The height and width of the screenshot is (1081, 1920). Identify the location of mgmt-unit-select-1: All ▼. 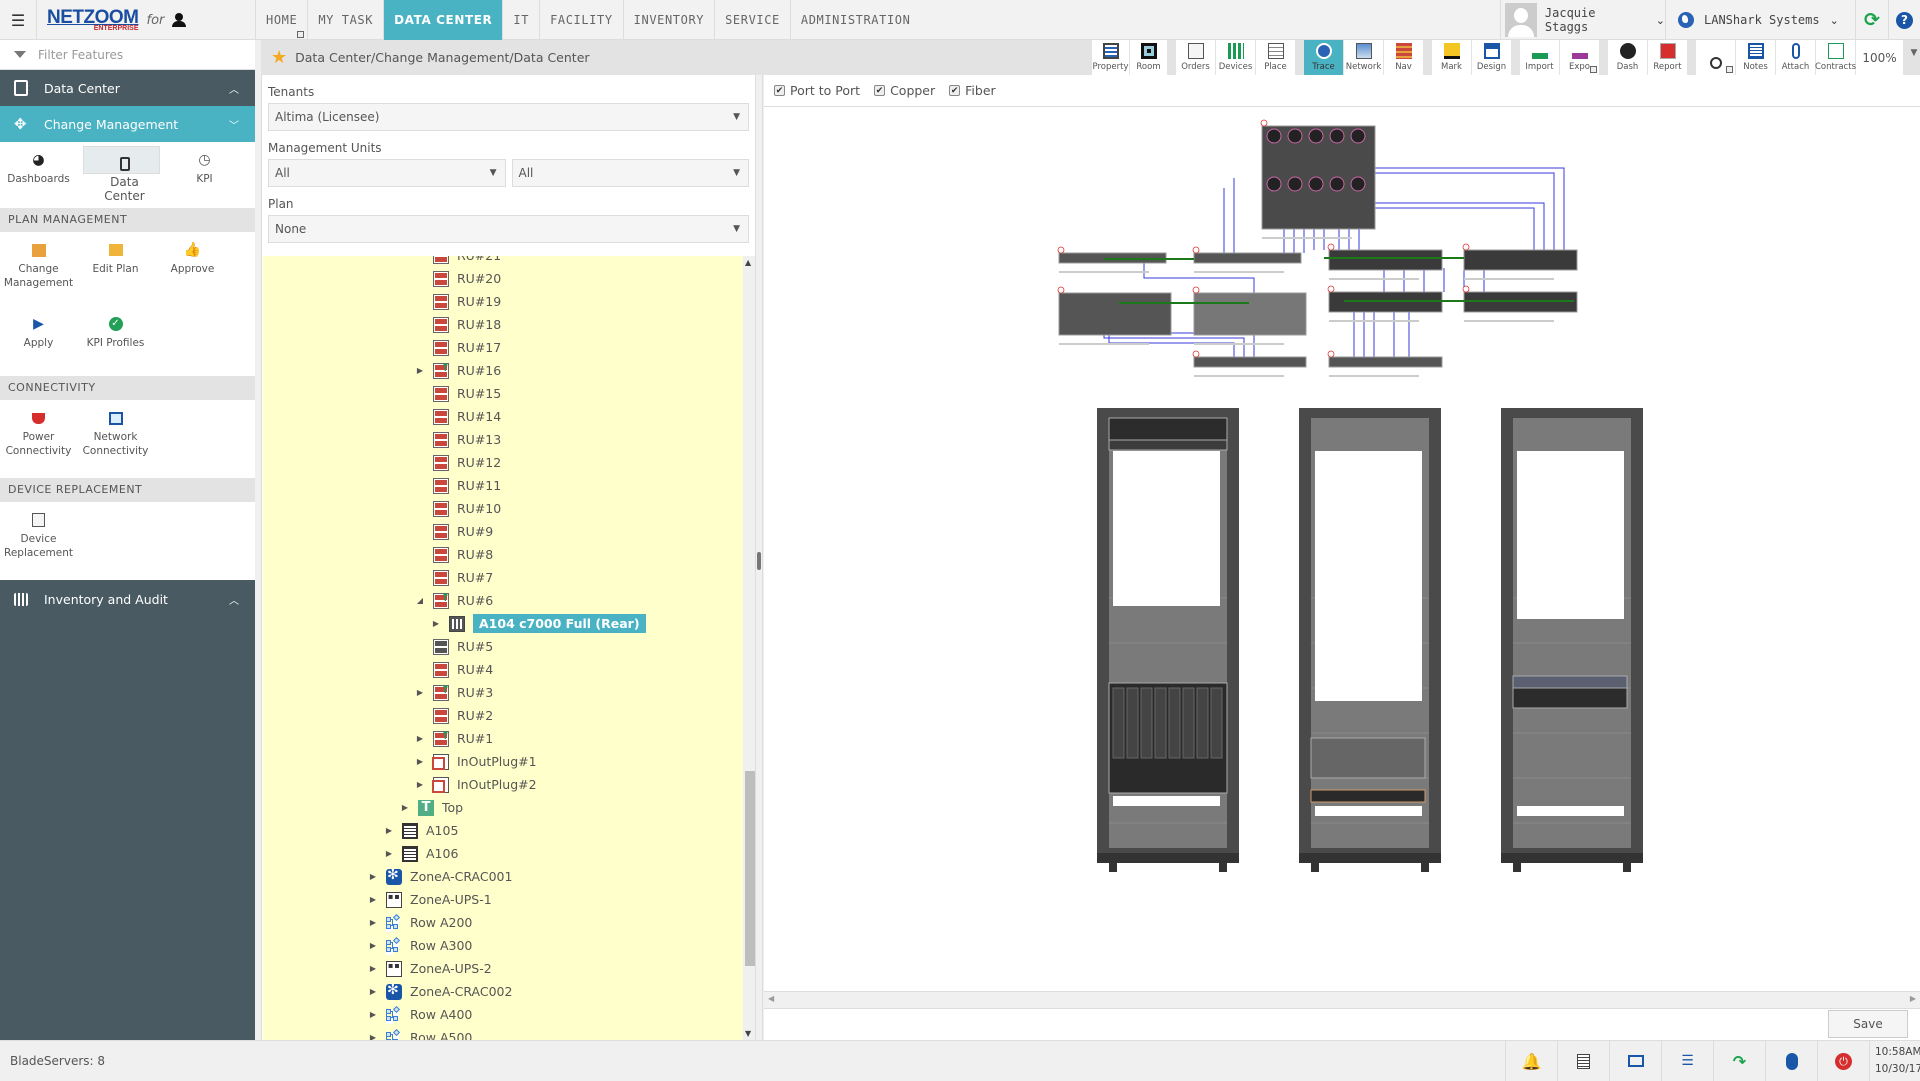
(387, 173).